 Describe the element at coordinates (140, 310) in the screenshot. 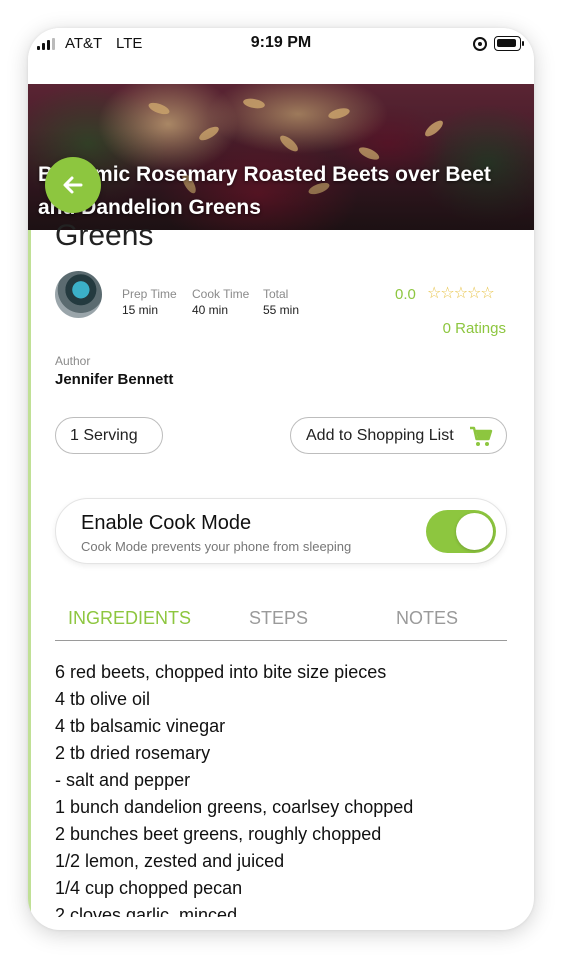

I see `prep-time-value: 15 min` at that location.